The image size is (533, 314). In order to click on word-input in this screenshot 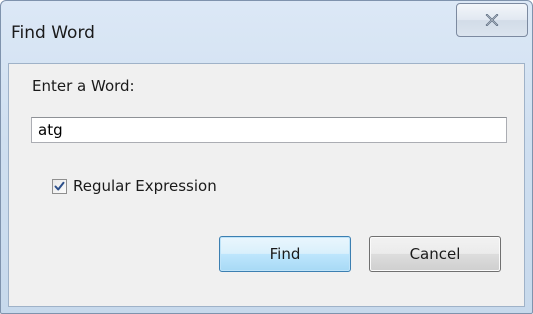, I will do `click(269, 130)`.